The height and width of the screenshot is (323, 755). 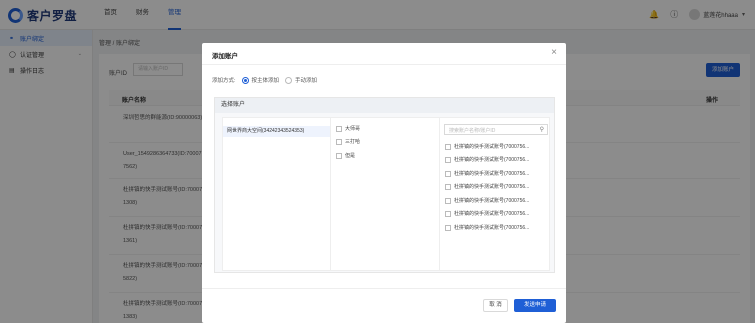 What do you see at coordinates (495, 305) in the screenshot?
I see `cancel-button: 取 消` at bounding box center [495, 305].